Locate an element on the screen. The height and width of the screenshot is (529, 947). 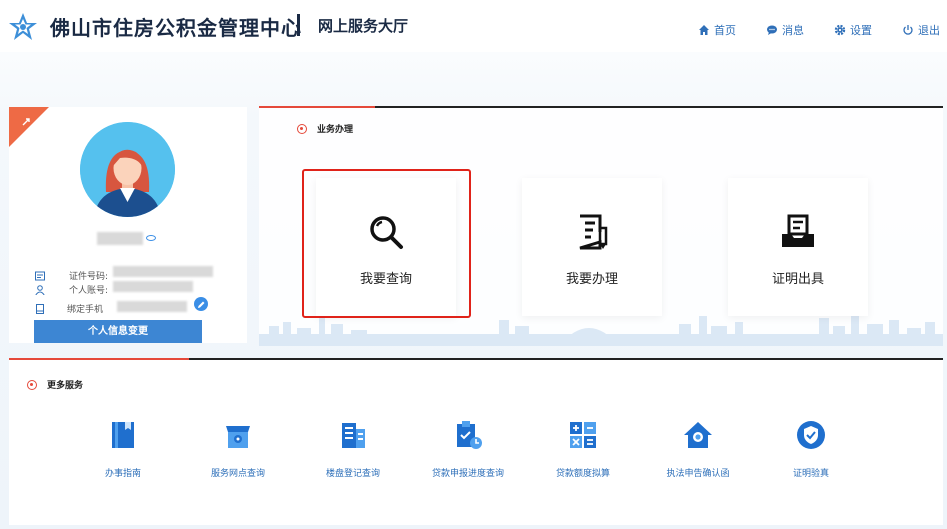
masked-id-number is located at coordinates (163, 271).